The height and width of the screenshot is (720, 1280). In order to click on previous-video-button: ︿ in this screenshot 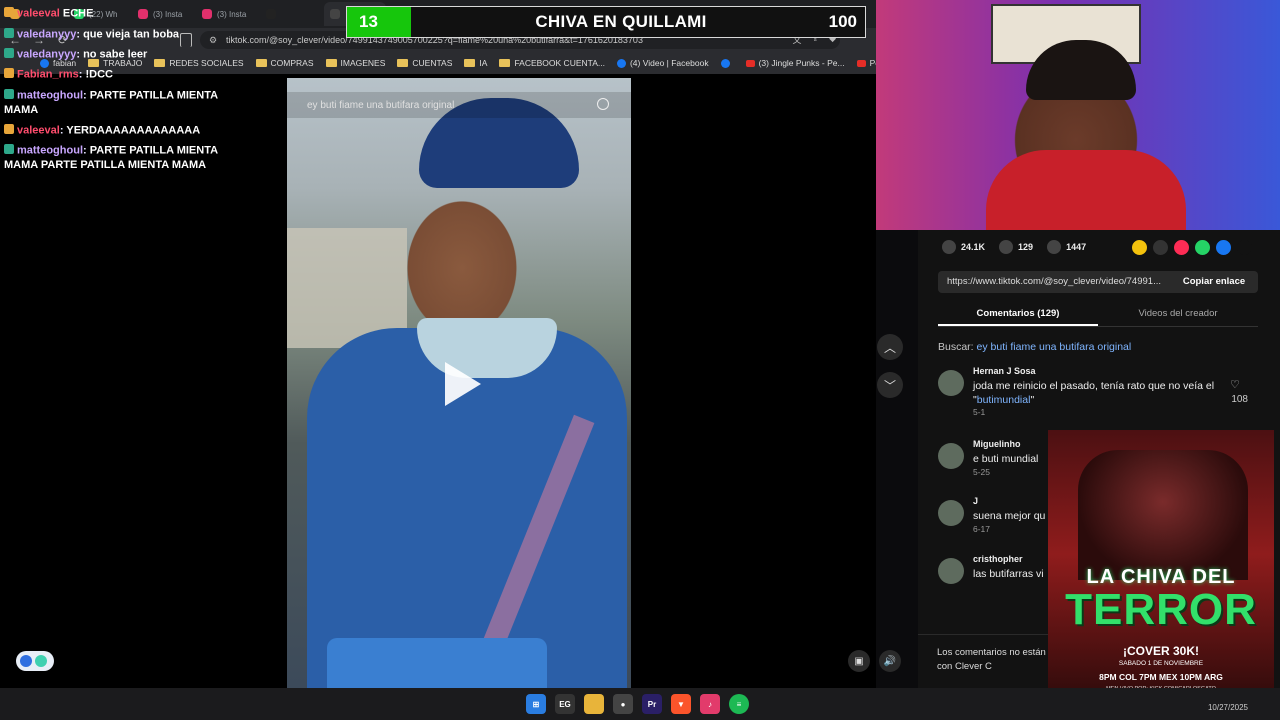, I will do `click(890, 347)`.